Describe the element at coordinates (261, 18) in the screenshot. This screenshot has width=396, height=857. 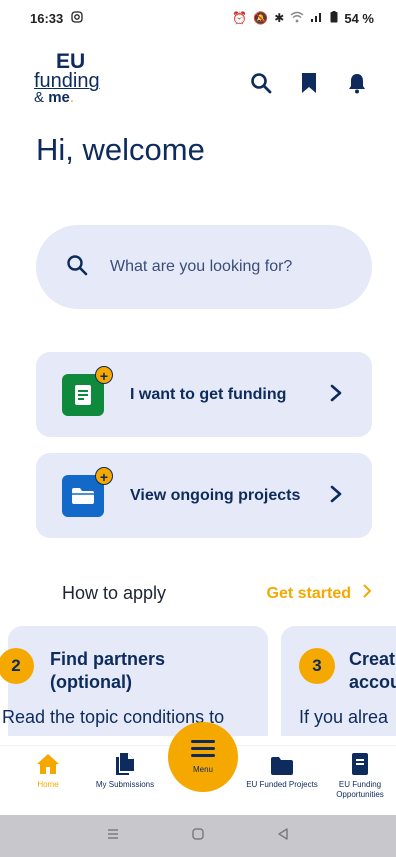
I see `mute-icon: 🔕` at that location.